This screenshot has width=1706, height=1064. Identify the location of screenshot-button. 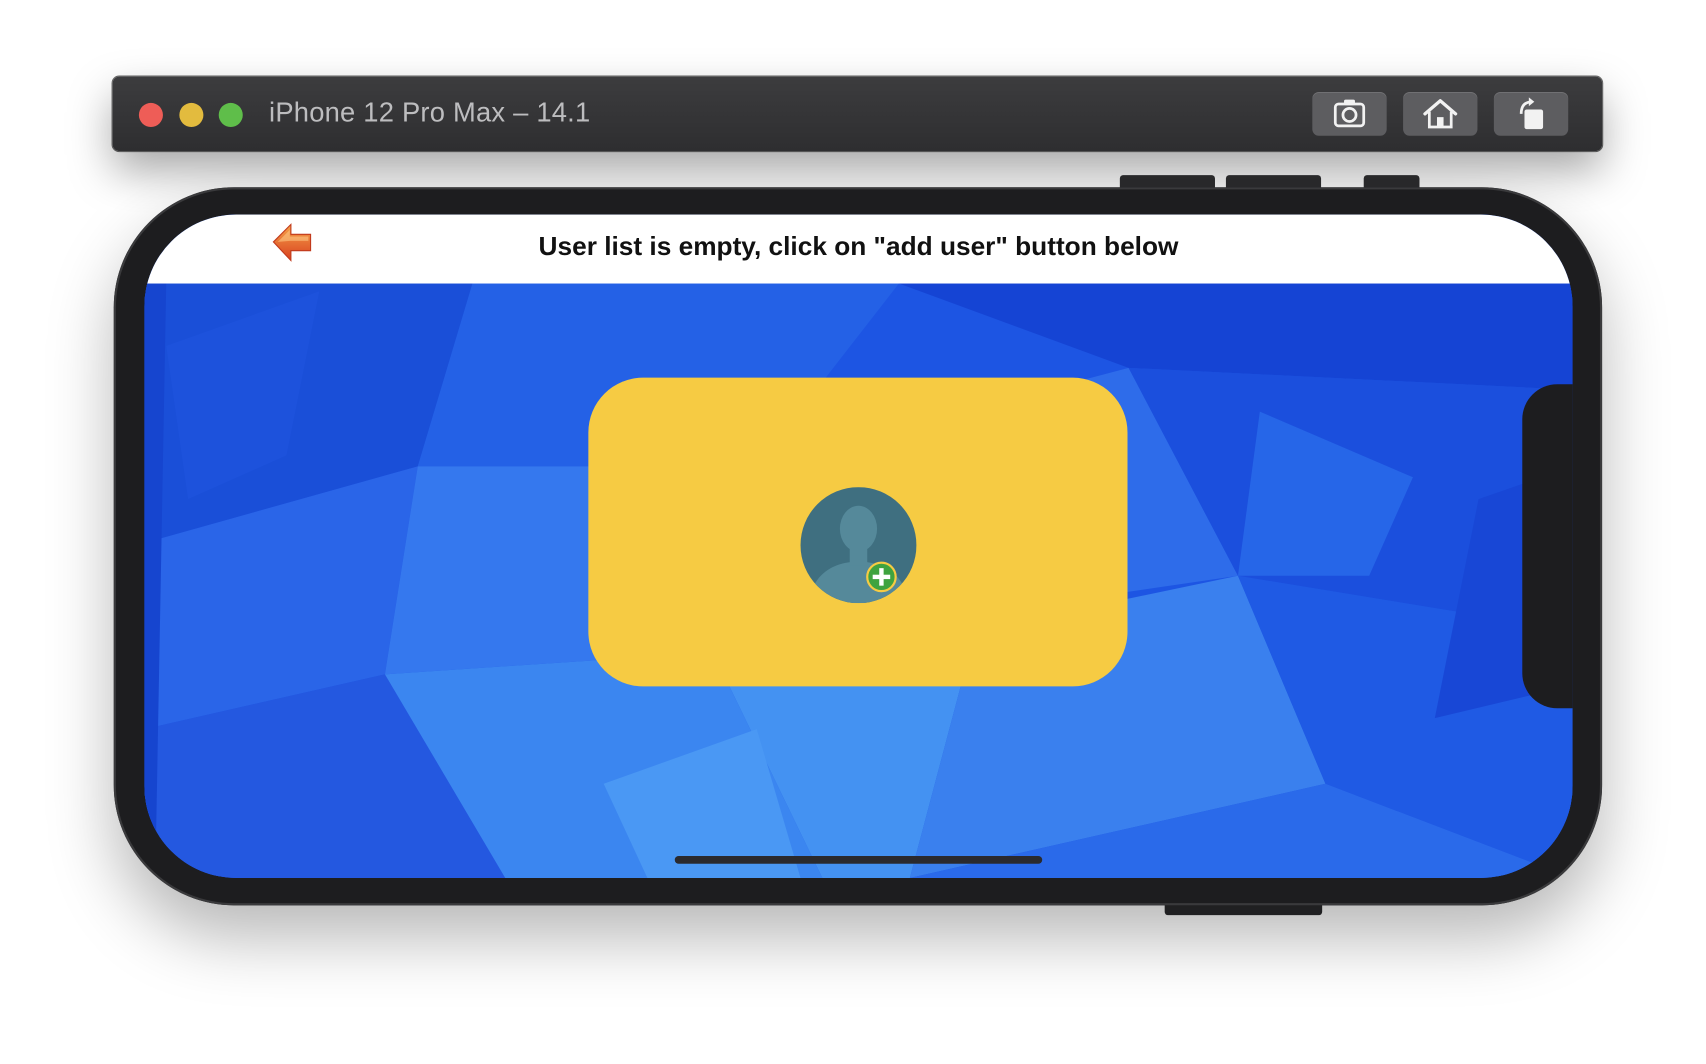
(1349, 113).